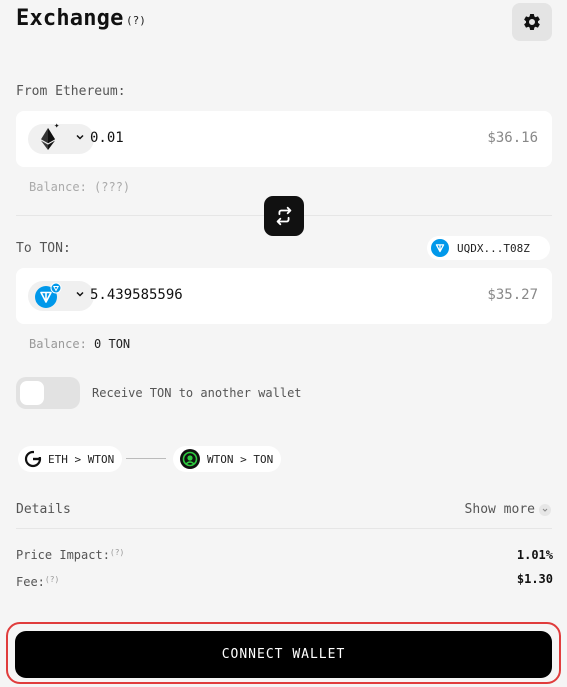  I want to click on swap-arrows-icon, so click(284, 216).